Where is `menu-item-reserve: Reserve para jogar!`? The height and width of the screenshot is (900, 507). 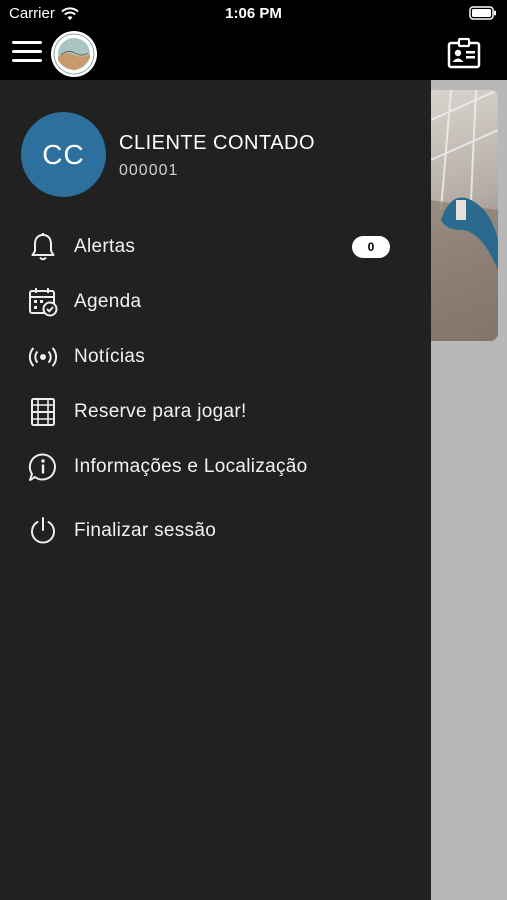 menu-item-reserve: Reserve para jogar! is located at coordinates (215, 412).